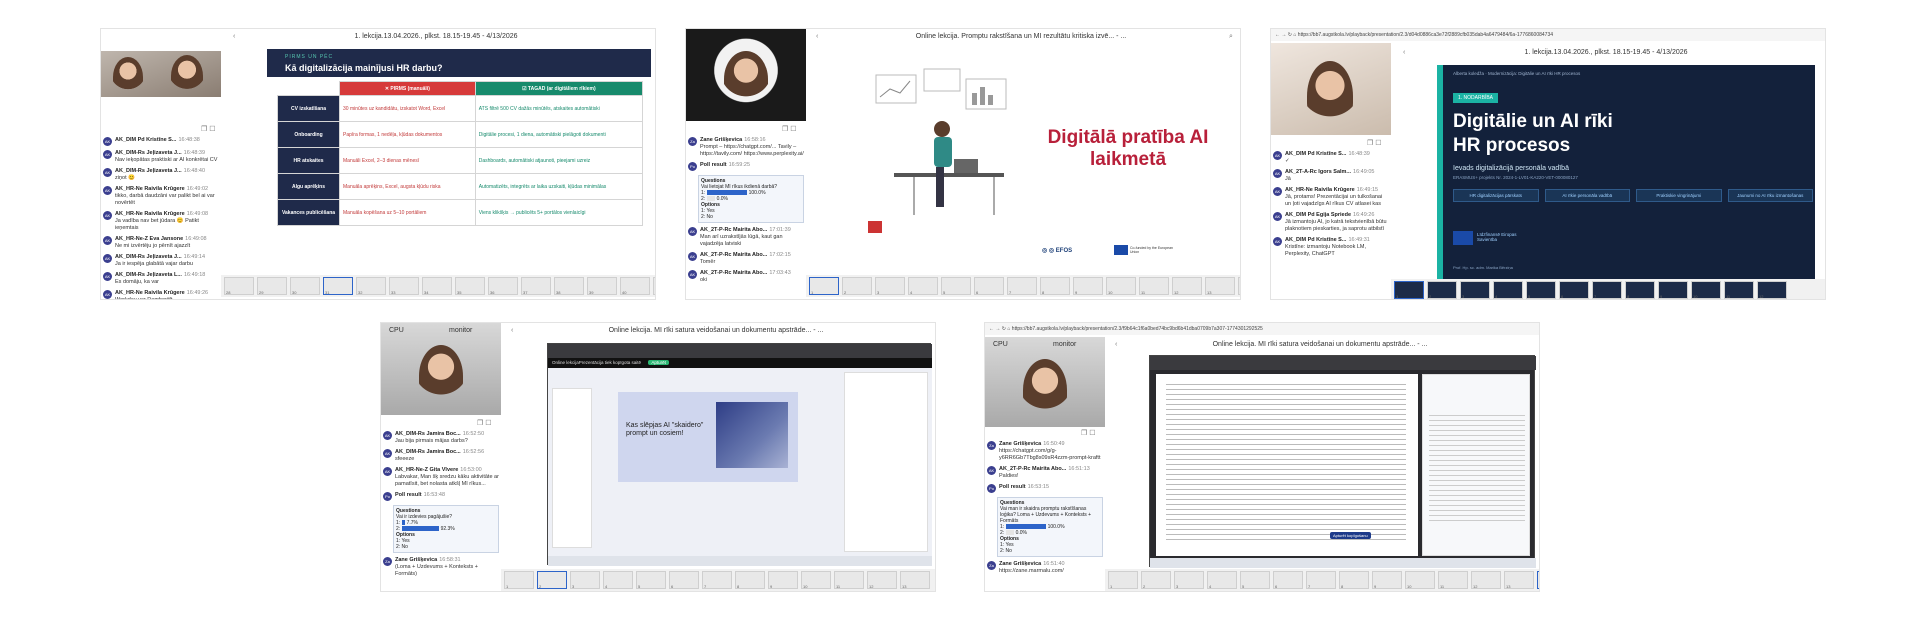  Describe the element at coordinates (572, 468) in the screenshot. I see `slide-thumbs-column` at that location.